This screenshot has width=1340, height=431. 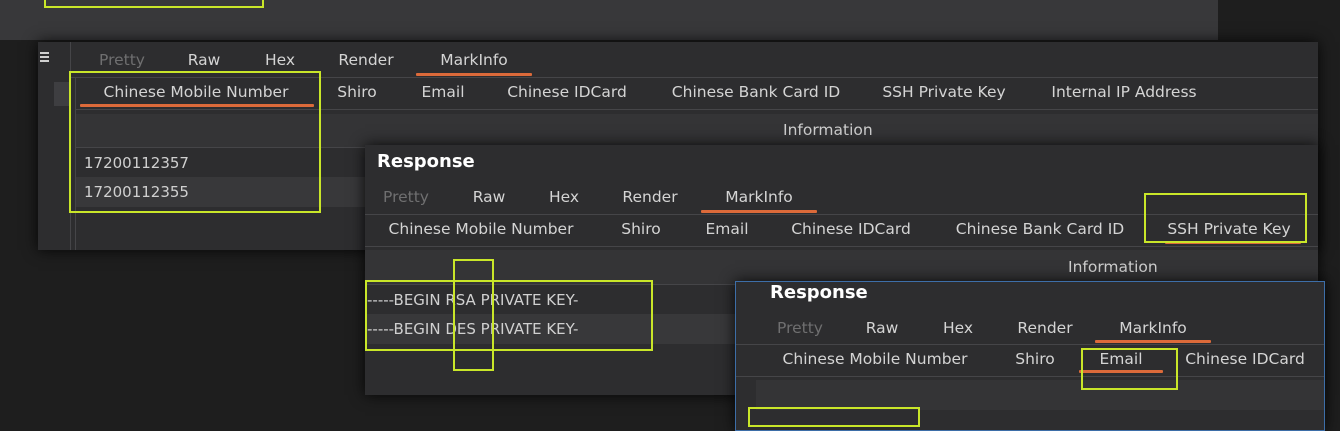 I want to click on row-value: 17200112355, so click(x=136, y=192).